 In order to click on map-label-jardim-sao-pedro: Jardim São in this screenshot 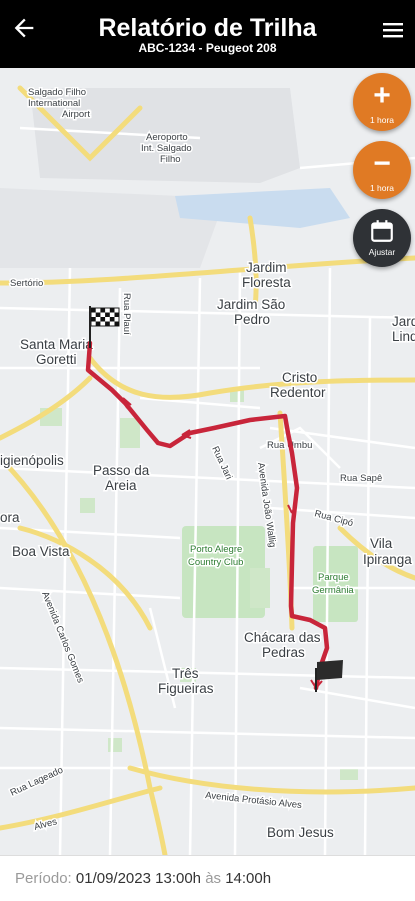, I will do `click(251, 304)`.